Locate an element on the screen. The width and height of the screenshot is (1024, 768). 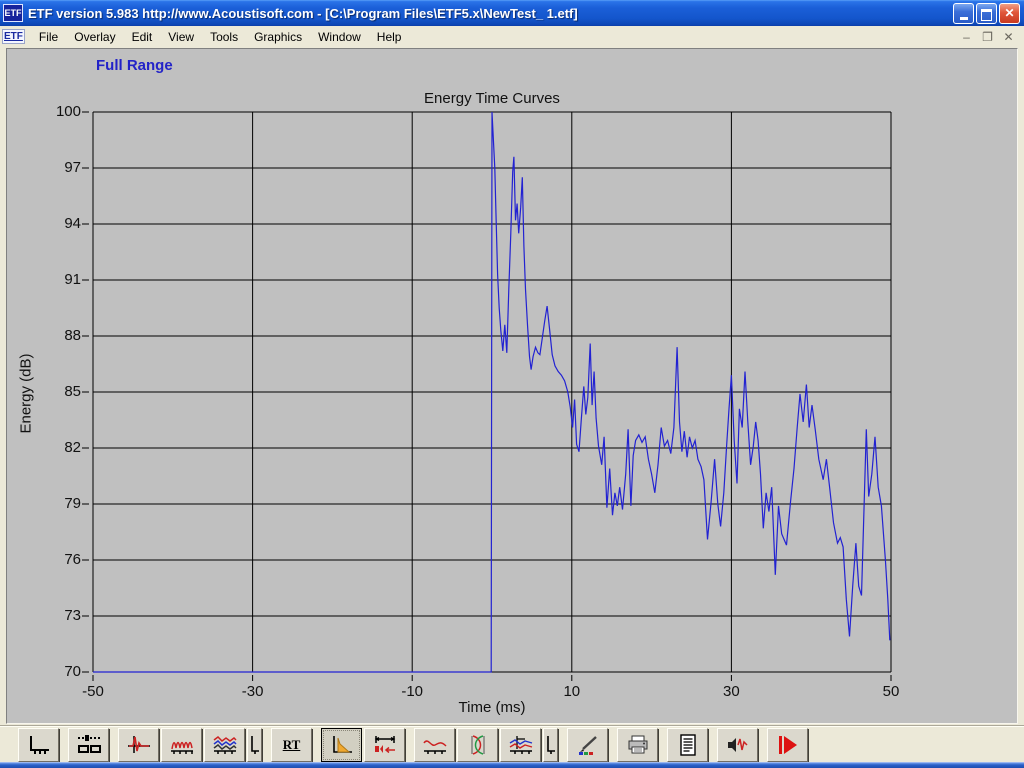
energy-time-curve-icon is located at coordinates (342, 744).